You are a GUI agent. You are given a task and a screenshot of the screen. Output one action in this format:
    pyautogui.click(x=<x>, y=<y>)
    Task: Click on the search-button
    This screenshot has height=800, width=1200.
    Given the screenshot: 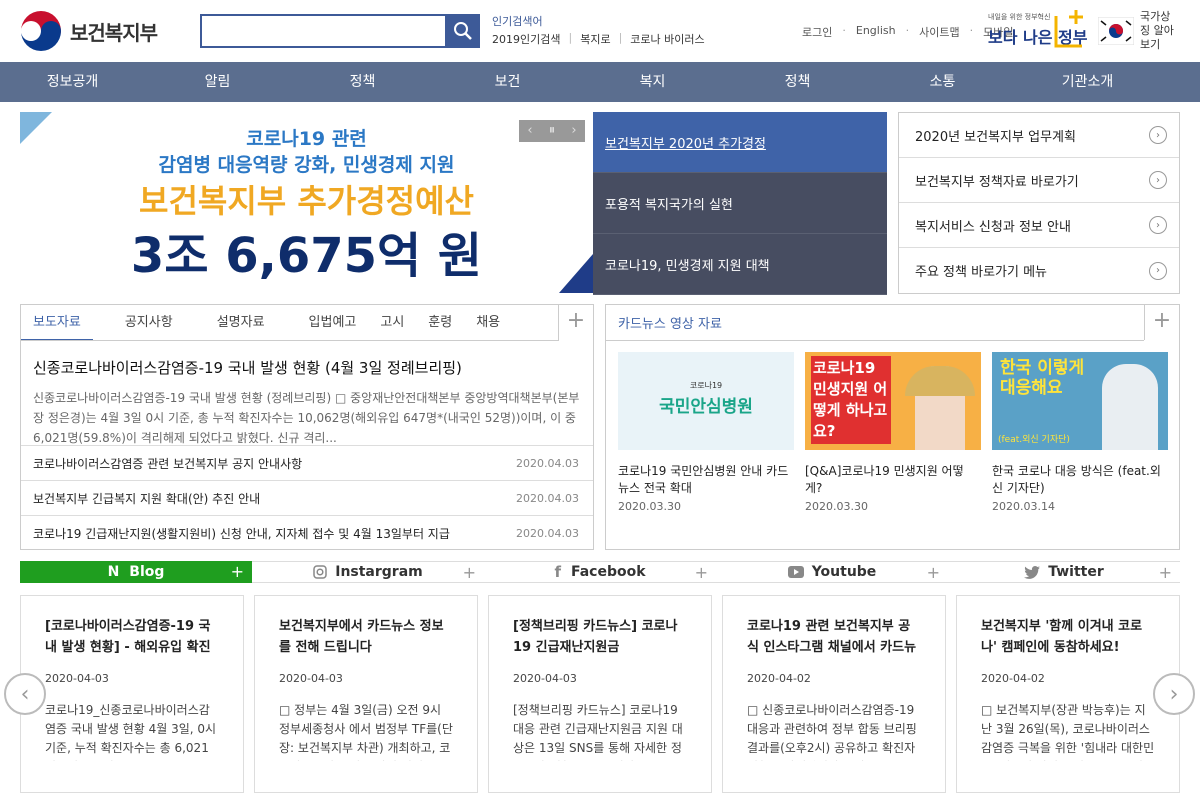 What is the action you would take?
    pyautogui.click(x=463, y=31)
    